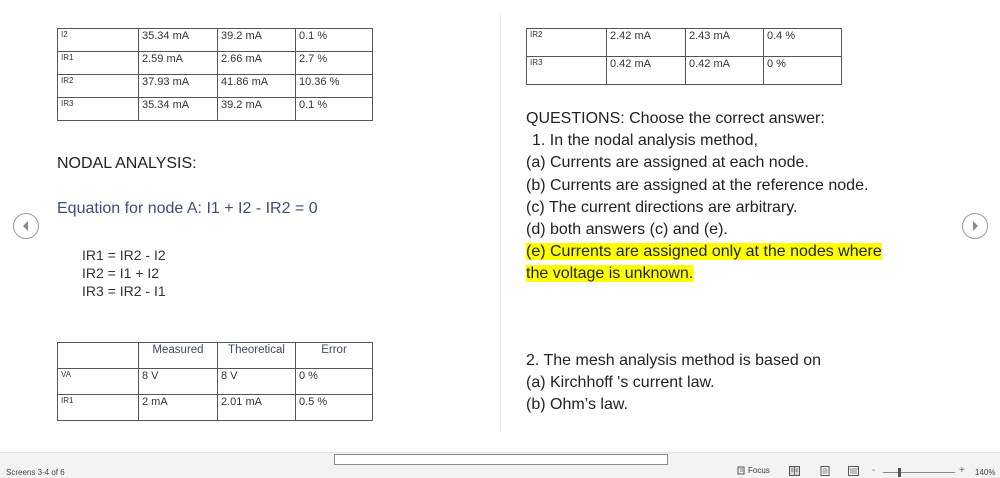 The width and height of the screenshot is (1000, 478). What do you see at coordinates (645, 141) in the screenshot?
I see `question-1: 1. In the nodal analysis method,` at bounding box center [645, 141].